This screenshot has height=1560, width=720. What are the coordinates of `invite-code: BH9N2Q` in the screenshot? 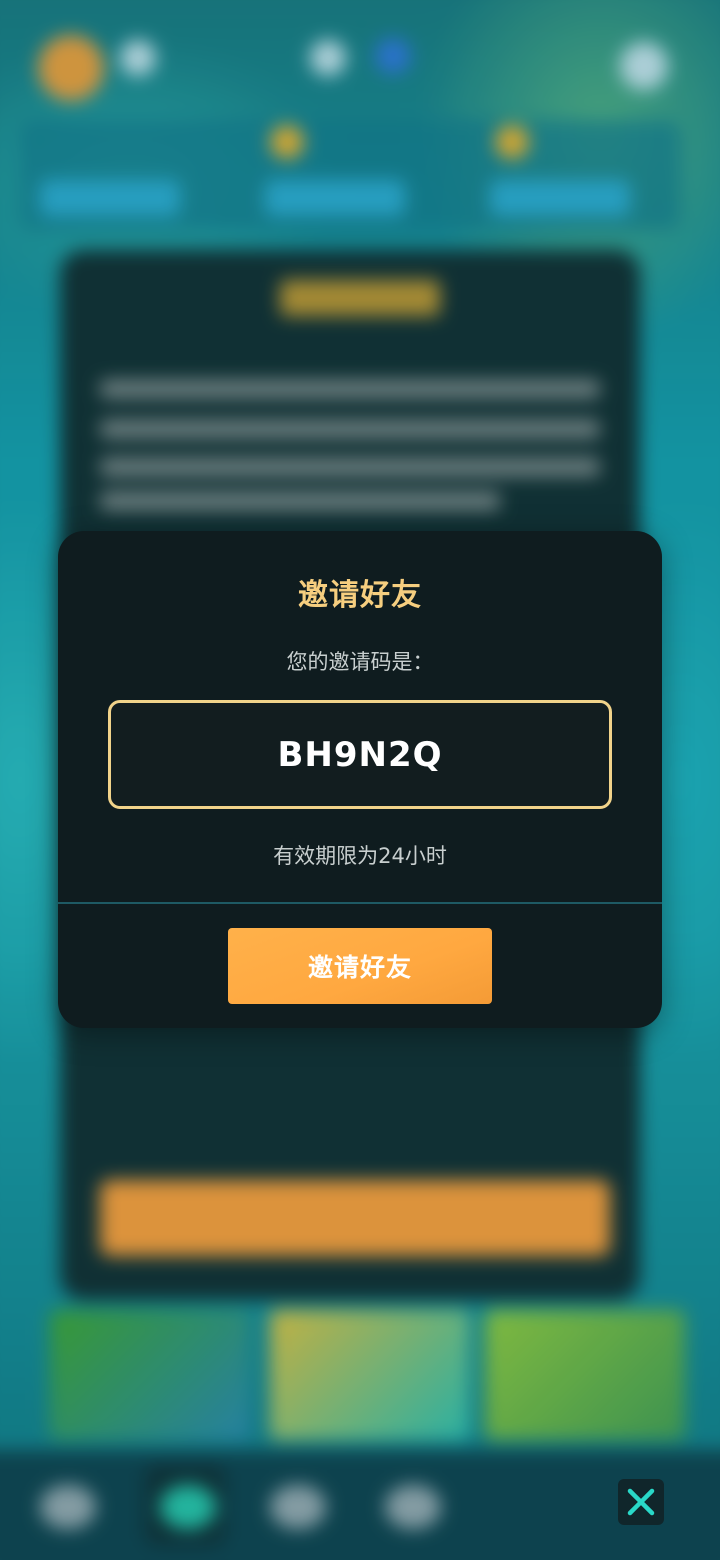 It's located at (360, 754).